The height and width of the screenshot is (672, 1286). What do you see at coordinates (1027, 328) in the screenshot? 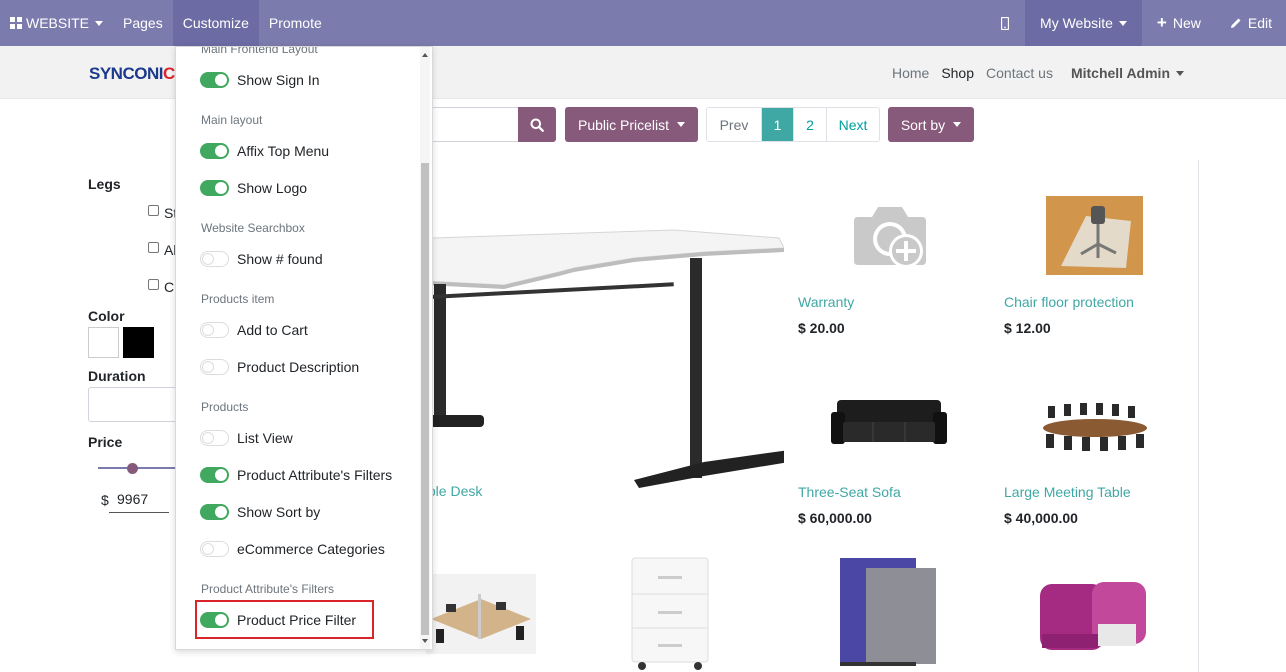
I see `product-price: $ 12.00` at bounding box center [1027, 328].